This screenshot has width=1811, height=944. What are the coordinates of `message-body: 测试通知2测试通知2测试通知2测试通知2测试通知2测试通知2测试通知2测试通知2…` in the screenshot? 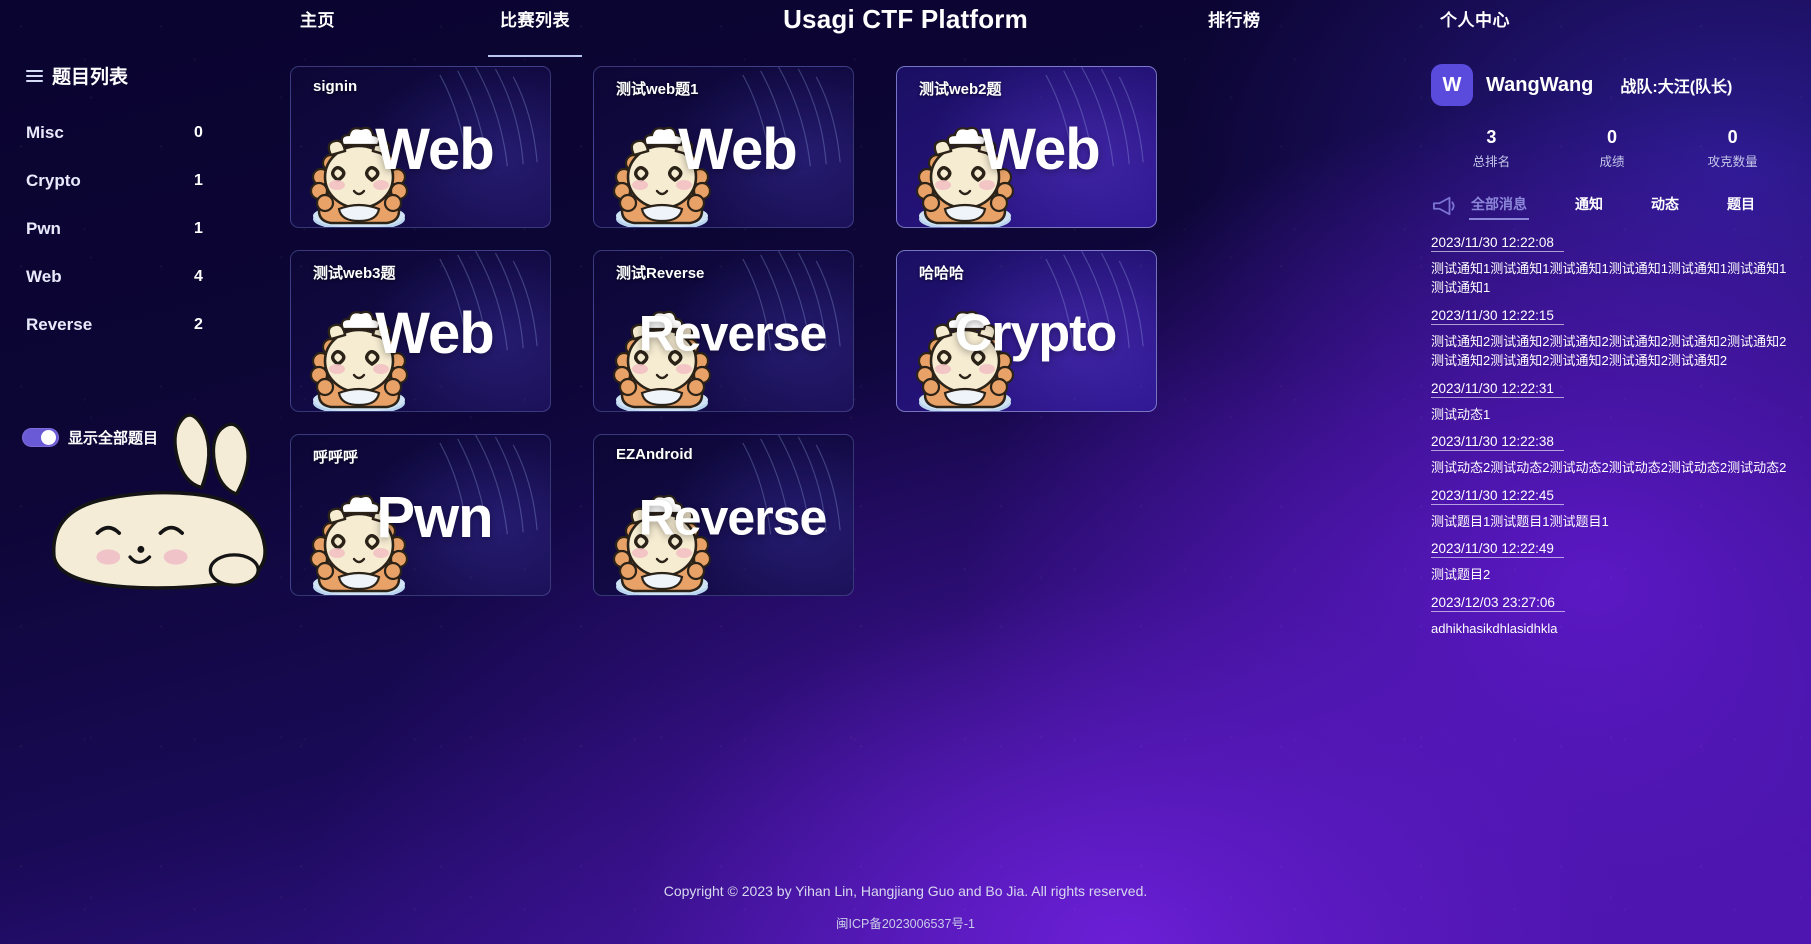 It's located at (1609, 351).